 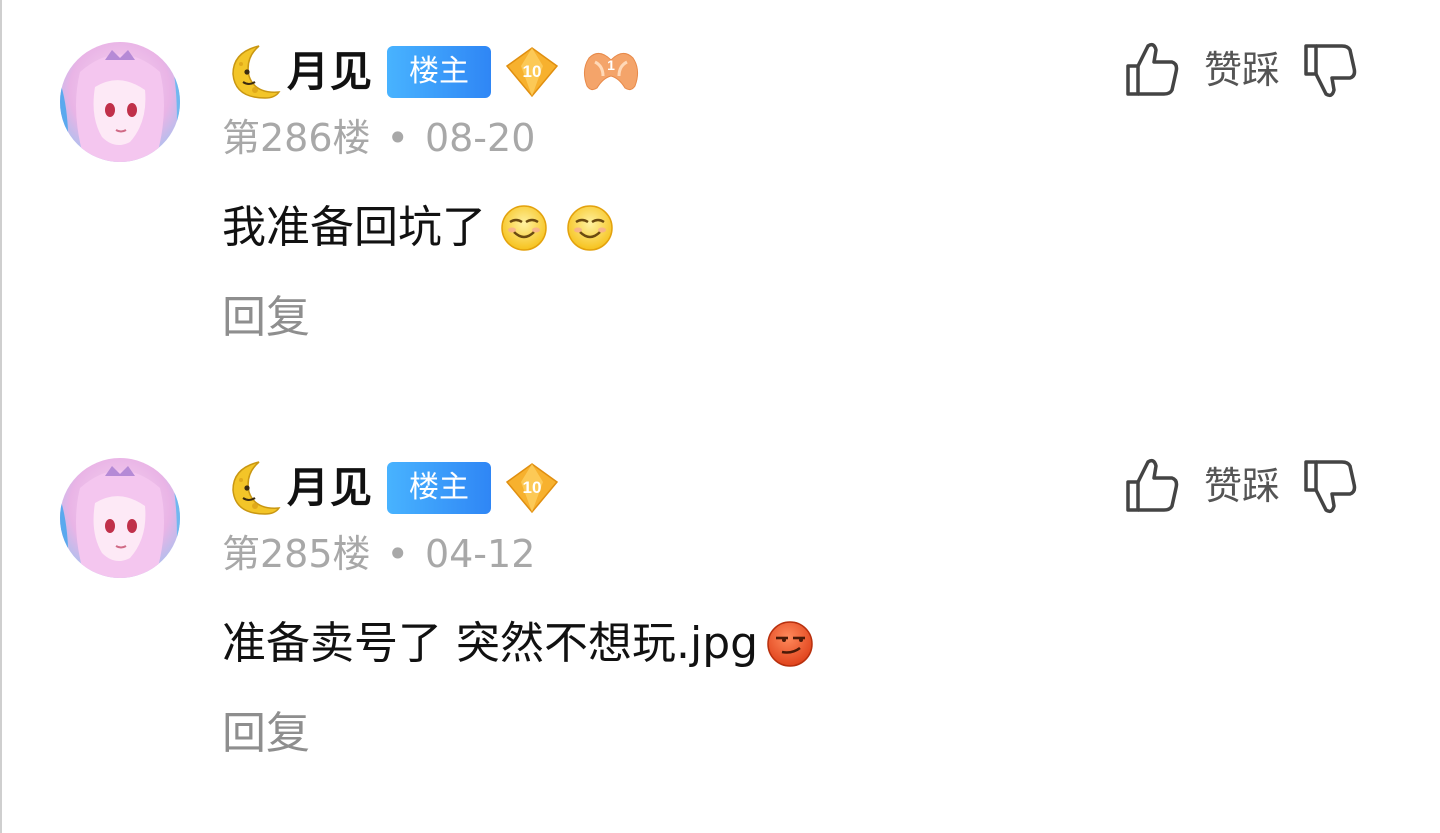 What do you see at coordinates (378, 138) in the screenshot?
I see `floor-meta: 第286楼 • 08-20` at bounding box center [378, 138].